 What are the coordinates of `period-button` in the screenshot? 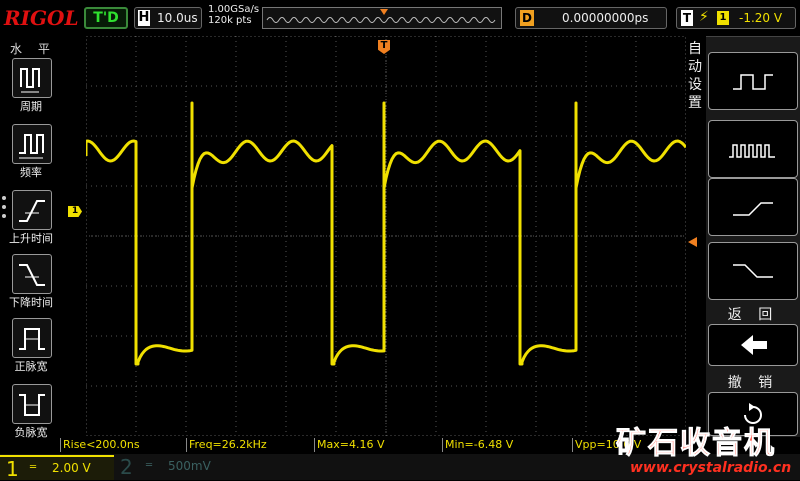 It's located at (32, 78).